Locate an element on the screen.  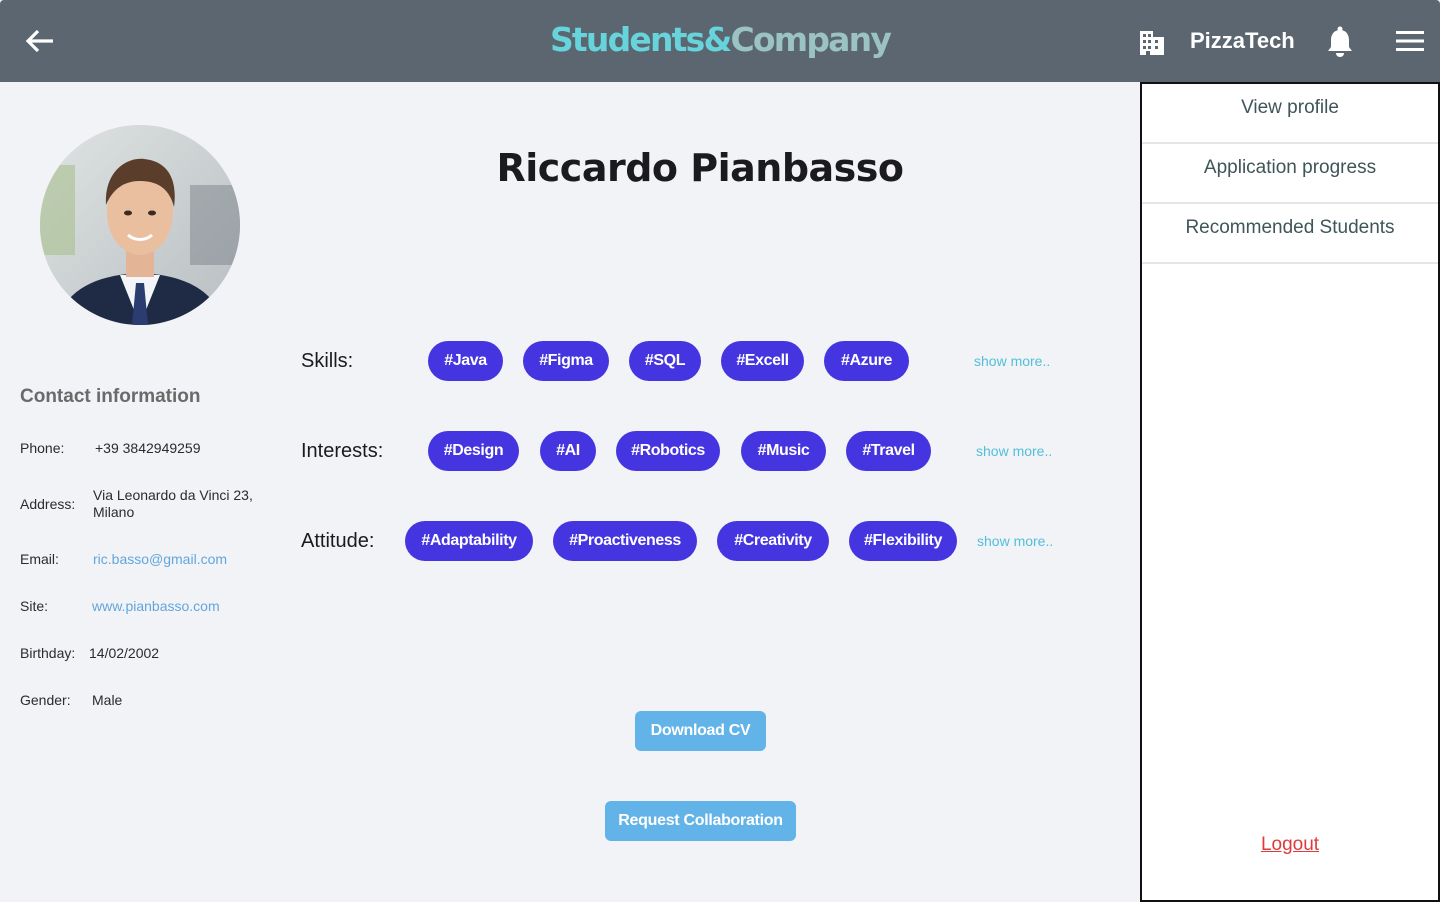
phone-label: Phone: is located at coordinates (42, 448).